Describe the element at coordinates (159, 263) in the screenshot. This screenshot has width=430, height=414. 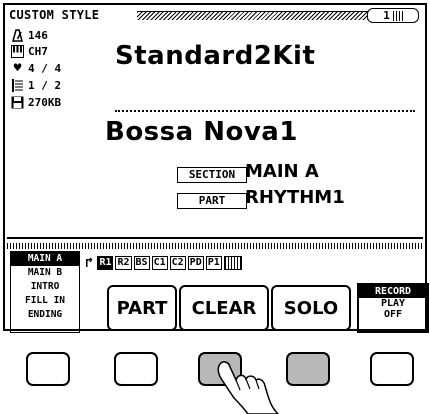
I see `part-channel: C1` at that location.